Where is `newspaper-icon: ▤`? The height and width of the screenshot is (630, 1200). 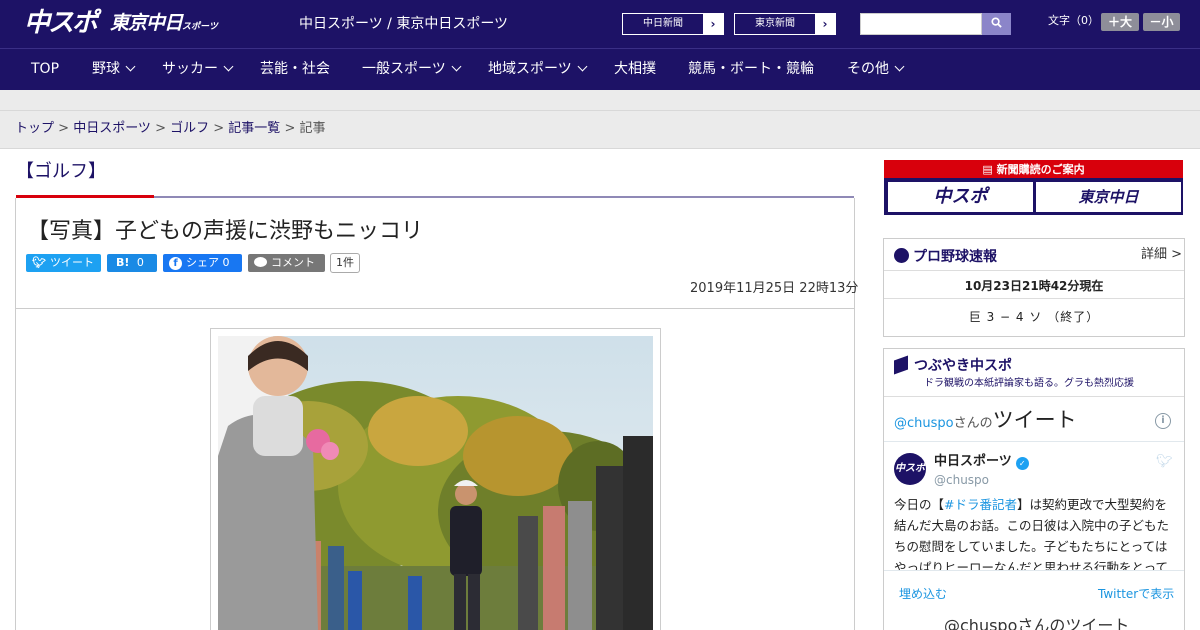 newspaper-icon: ▤ is located at coordinates (989, 169).